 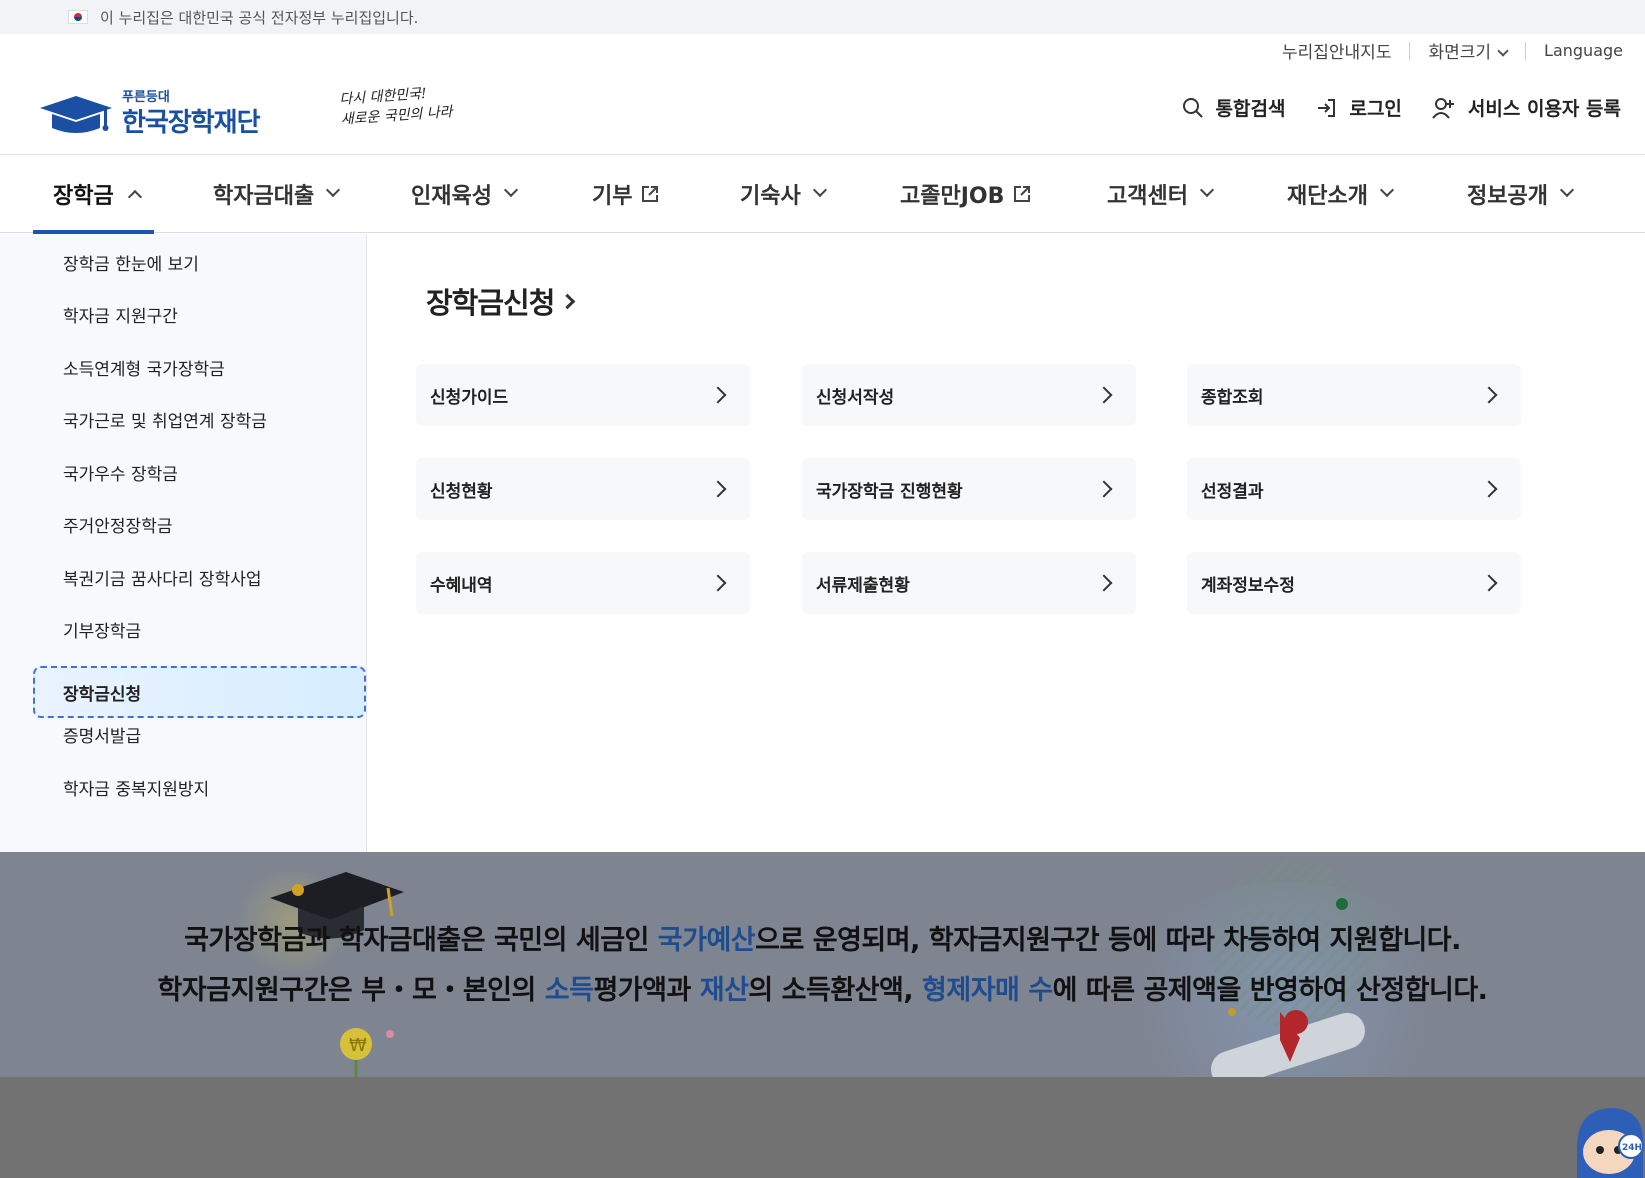 What do you see at coordinates (396, 106) in the screenshot?
I see `slogan: 다시 대한민국! 새로운 국민의 나라` at bounding box center [396, 106].